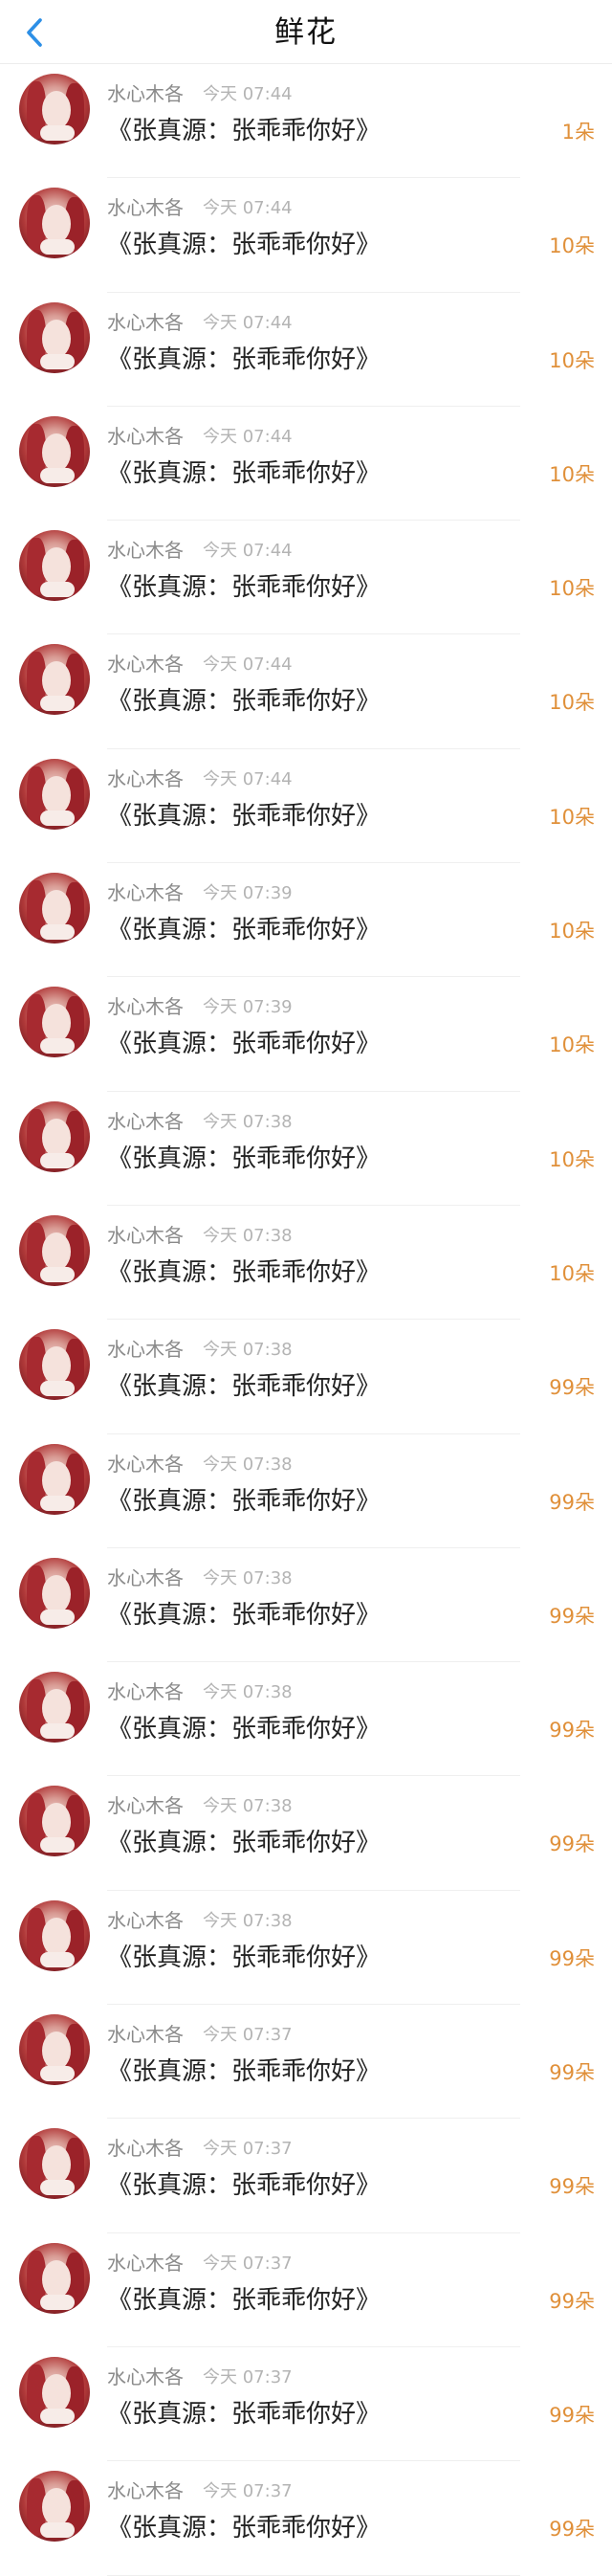 This screenshot has height=2576, width=612. I want to click on timestamp: 今天 07:38, so click(248, 1121).